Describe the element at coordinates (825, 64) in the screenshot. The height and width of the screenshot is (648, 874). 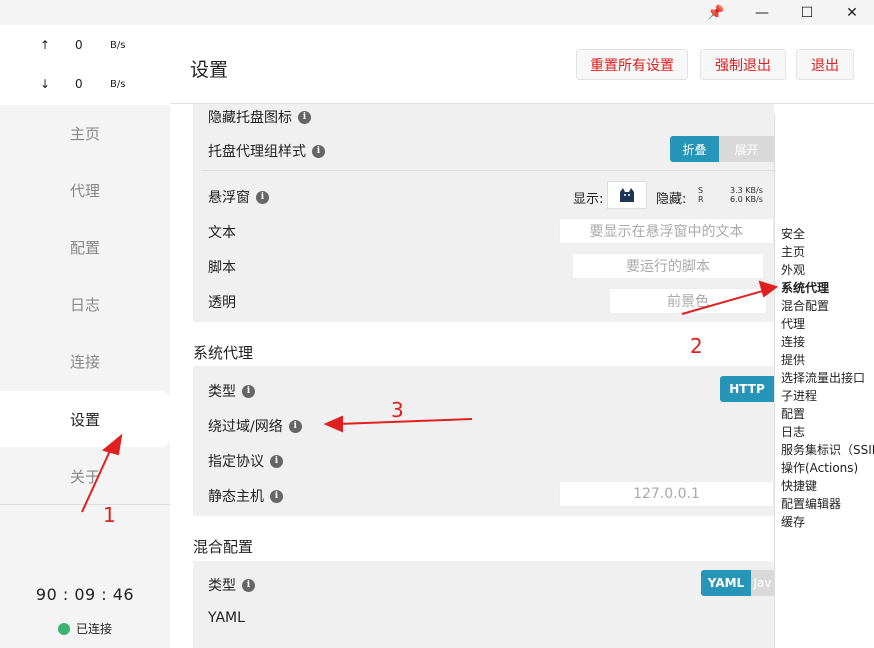
I see `quit-button: 退出` at that location.